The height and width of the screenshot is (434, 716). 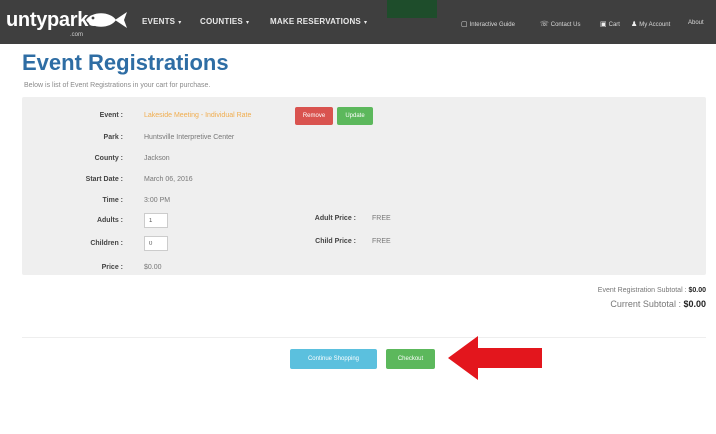 I want to click on current-subtotal-value: $0.00, so click(x=694, y=304).